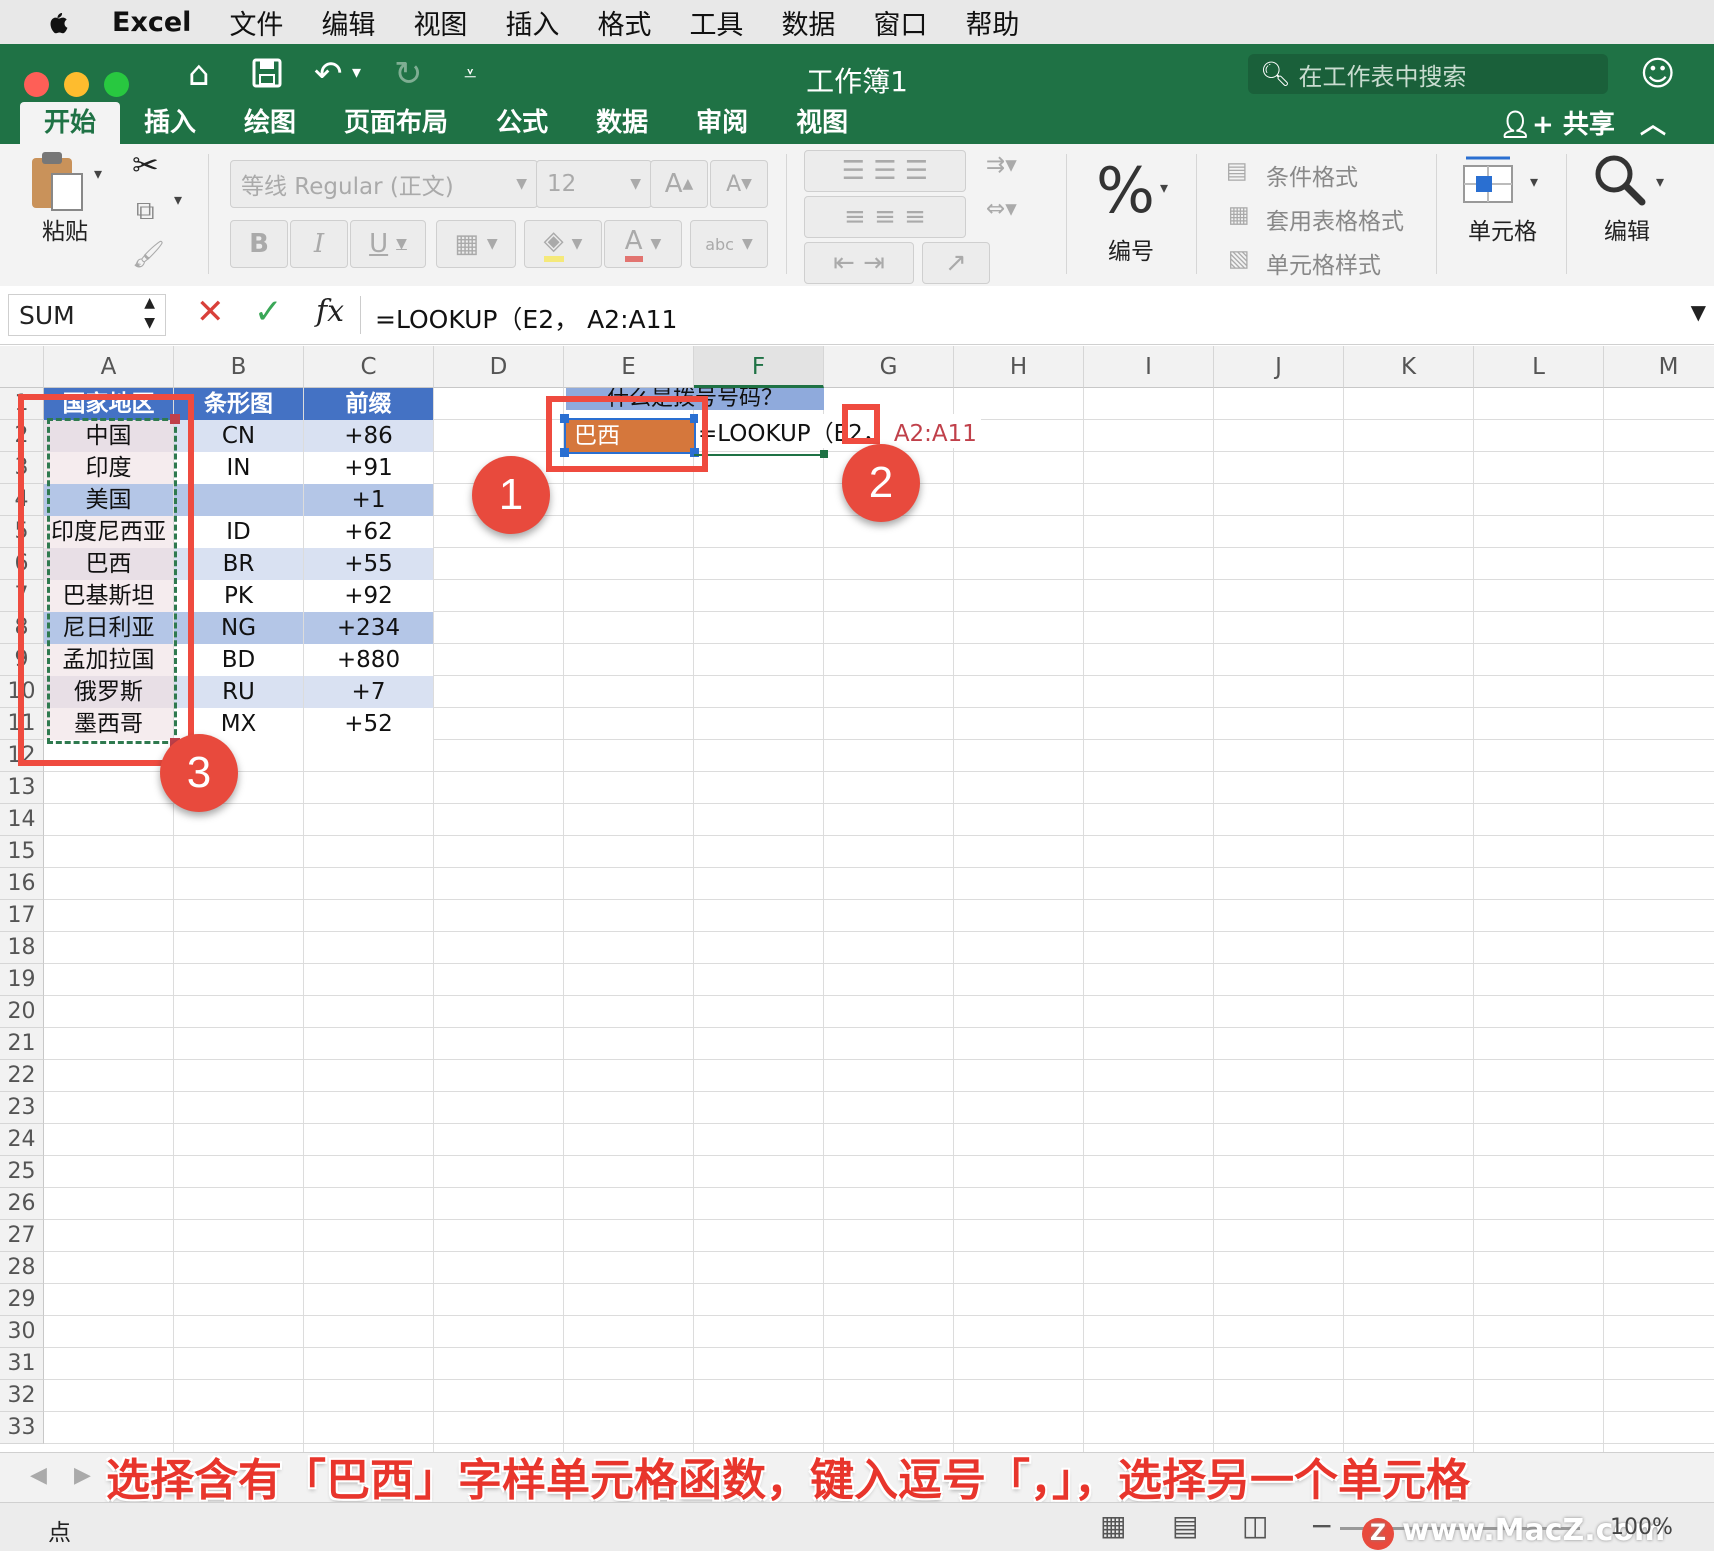 The image size is (1714, 1551). Describe the element at coordinates (824, 454) in the screenshot. I see `fill-handle` at that location.